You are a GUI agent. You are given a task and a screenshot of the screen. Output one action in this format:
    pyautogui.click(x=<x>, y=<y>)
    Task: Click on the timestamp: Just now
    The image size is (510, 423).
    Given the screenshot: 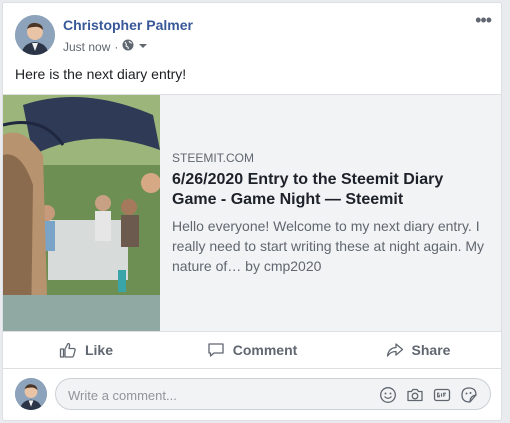 What is the action you would take?
    pyautogui.click(x=86, y=47)
    